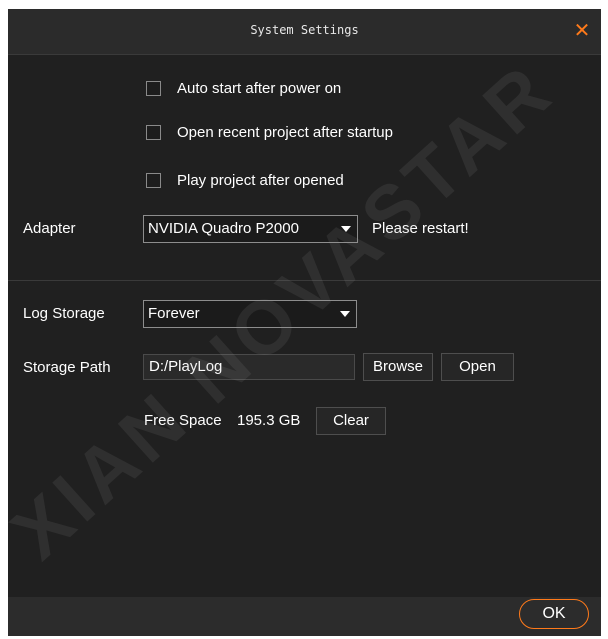 Image resolution: width=608 pixels, height=639 pixels. Describe the element at coordinates (304, 280) in the screenshot. I see `section-divider` at that location.